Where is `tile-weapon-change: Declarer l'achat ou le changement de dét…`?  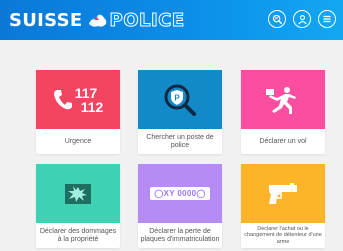 tile-weapon-change: Declarer l'achat ou le changement de dét… is located at coordinates (283, 206).